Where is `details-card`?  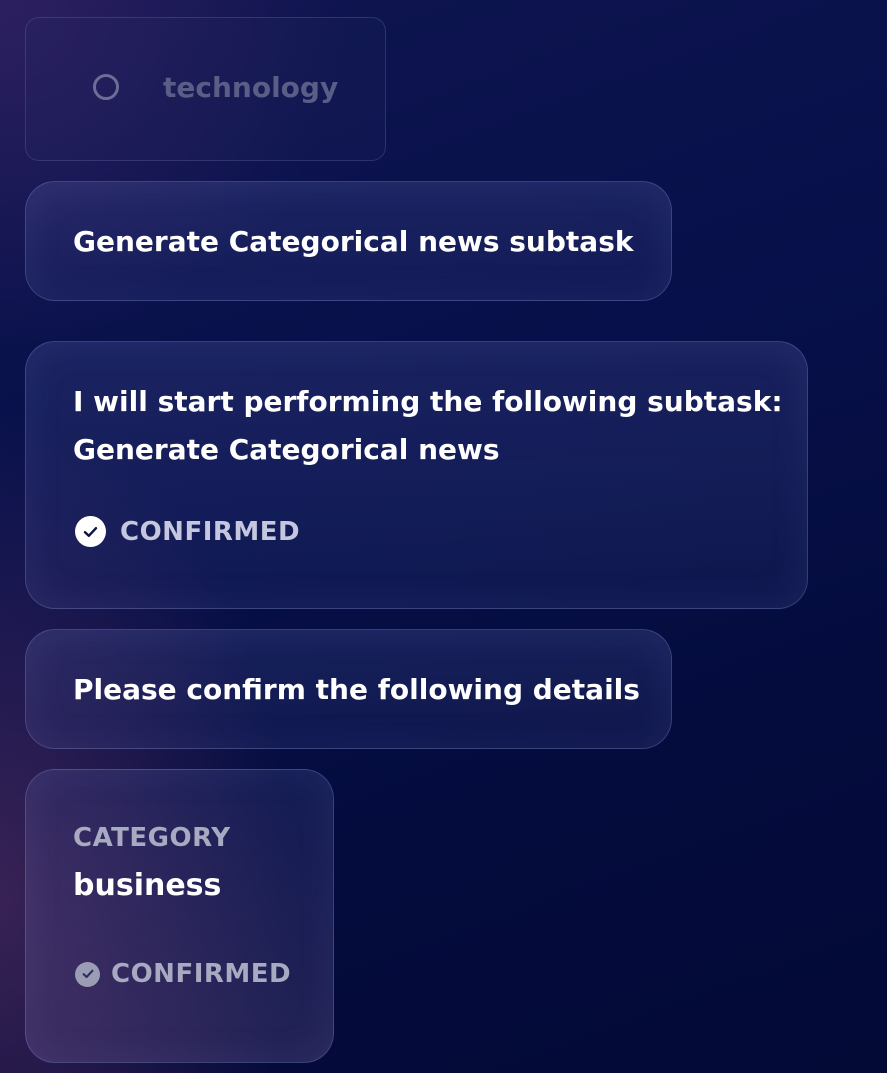
details-card is located at coordinates (179, 916).